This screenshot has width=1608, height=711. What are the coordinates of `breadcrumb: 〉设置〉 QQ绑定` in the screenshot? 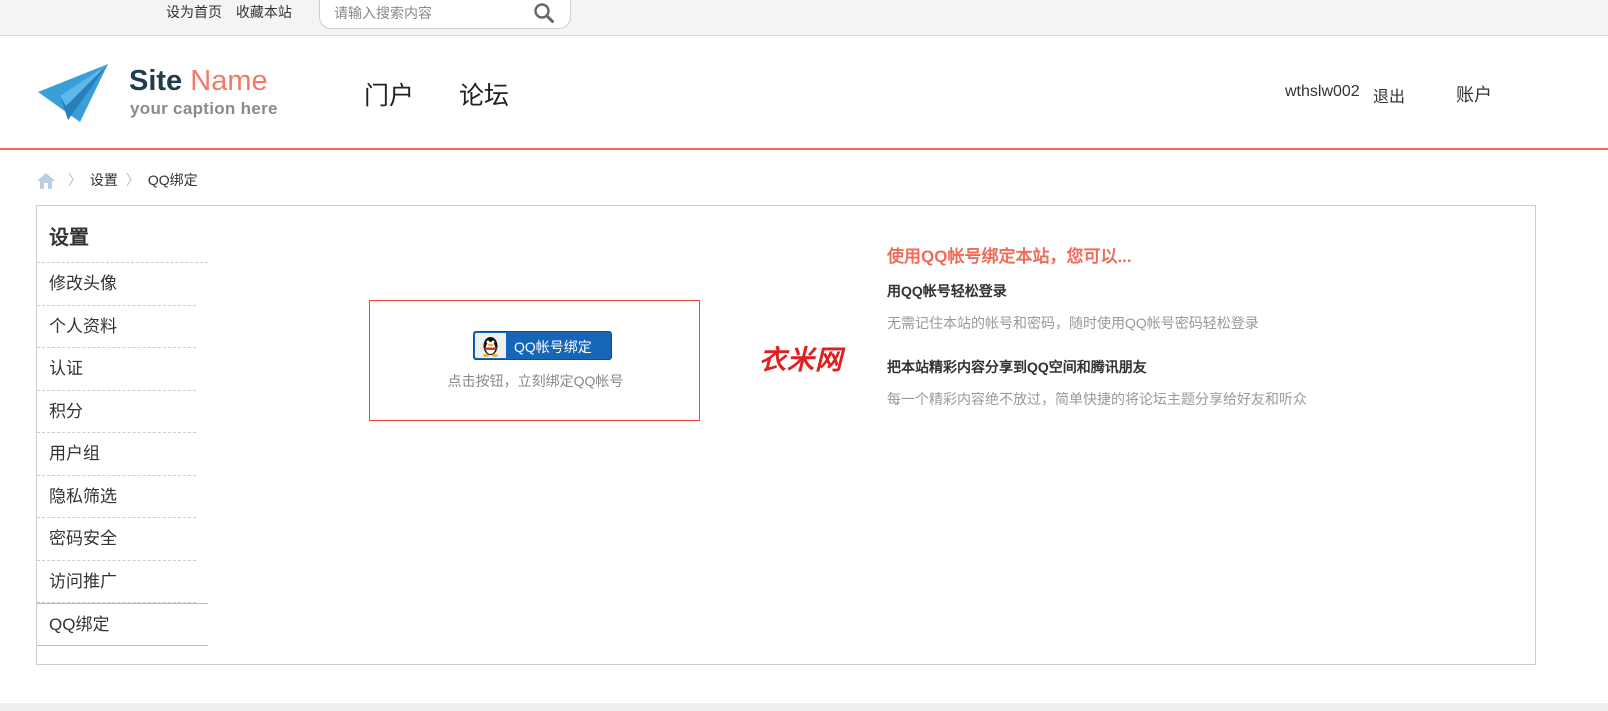 It's located at (117, 180).